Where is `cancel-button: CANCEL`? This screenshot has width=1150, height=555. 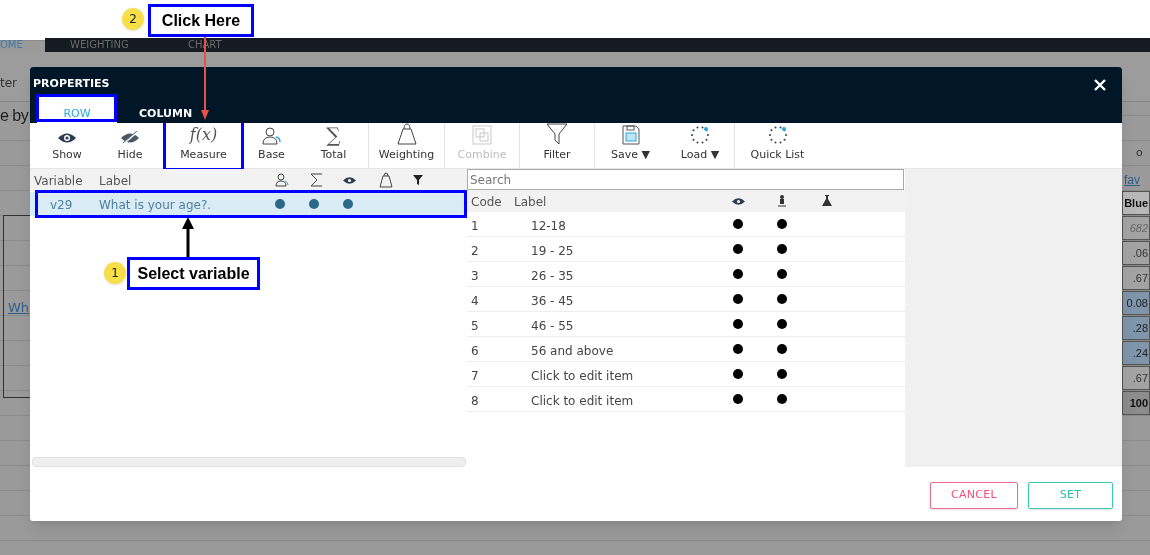 cancel-button: CANCEL is located at coordinates (974, 495).